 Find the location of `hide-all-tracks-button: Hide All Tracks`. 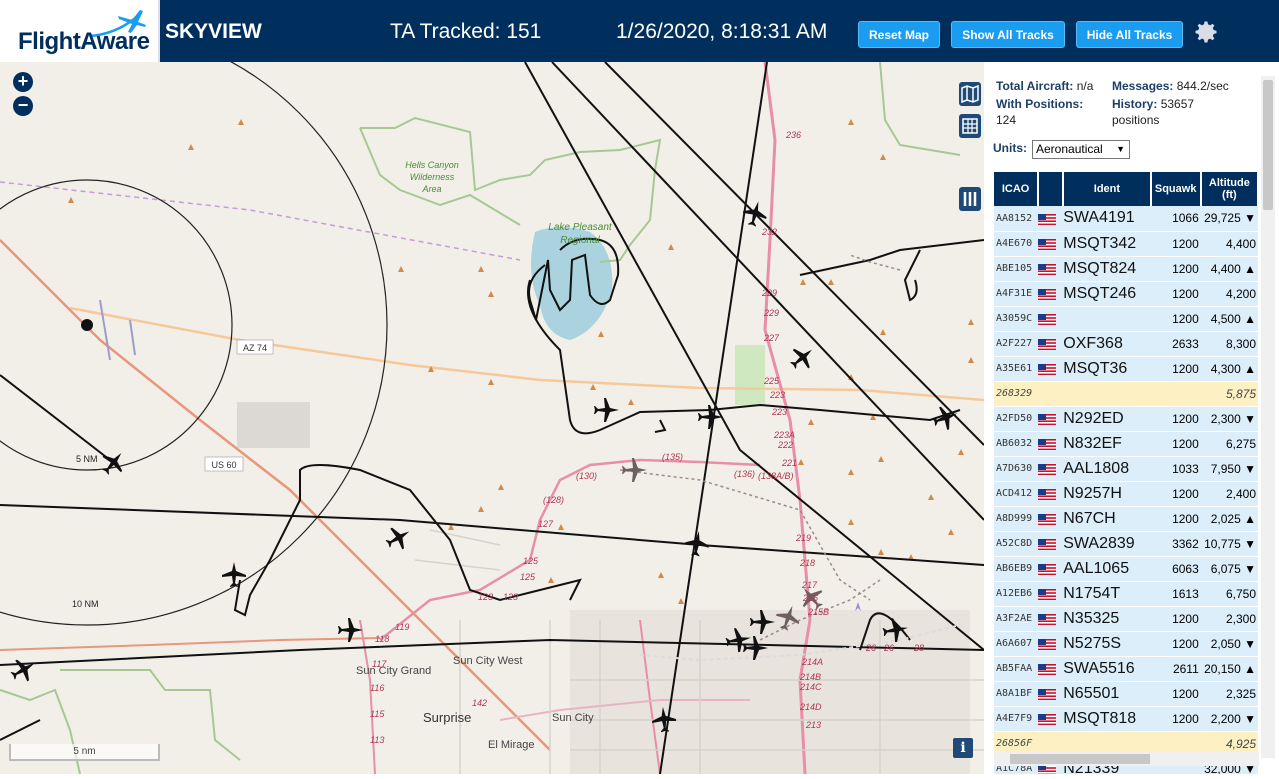

hide-all-tracks-button: Hide All Tracks is located at coordinates (1129, 34).